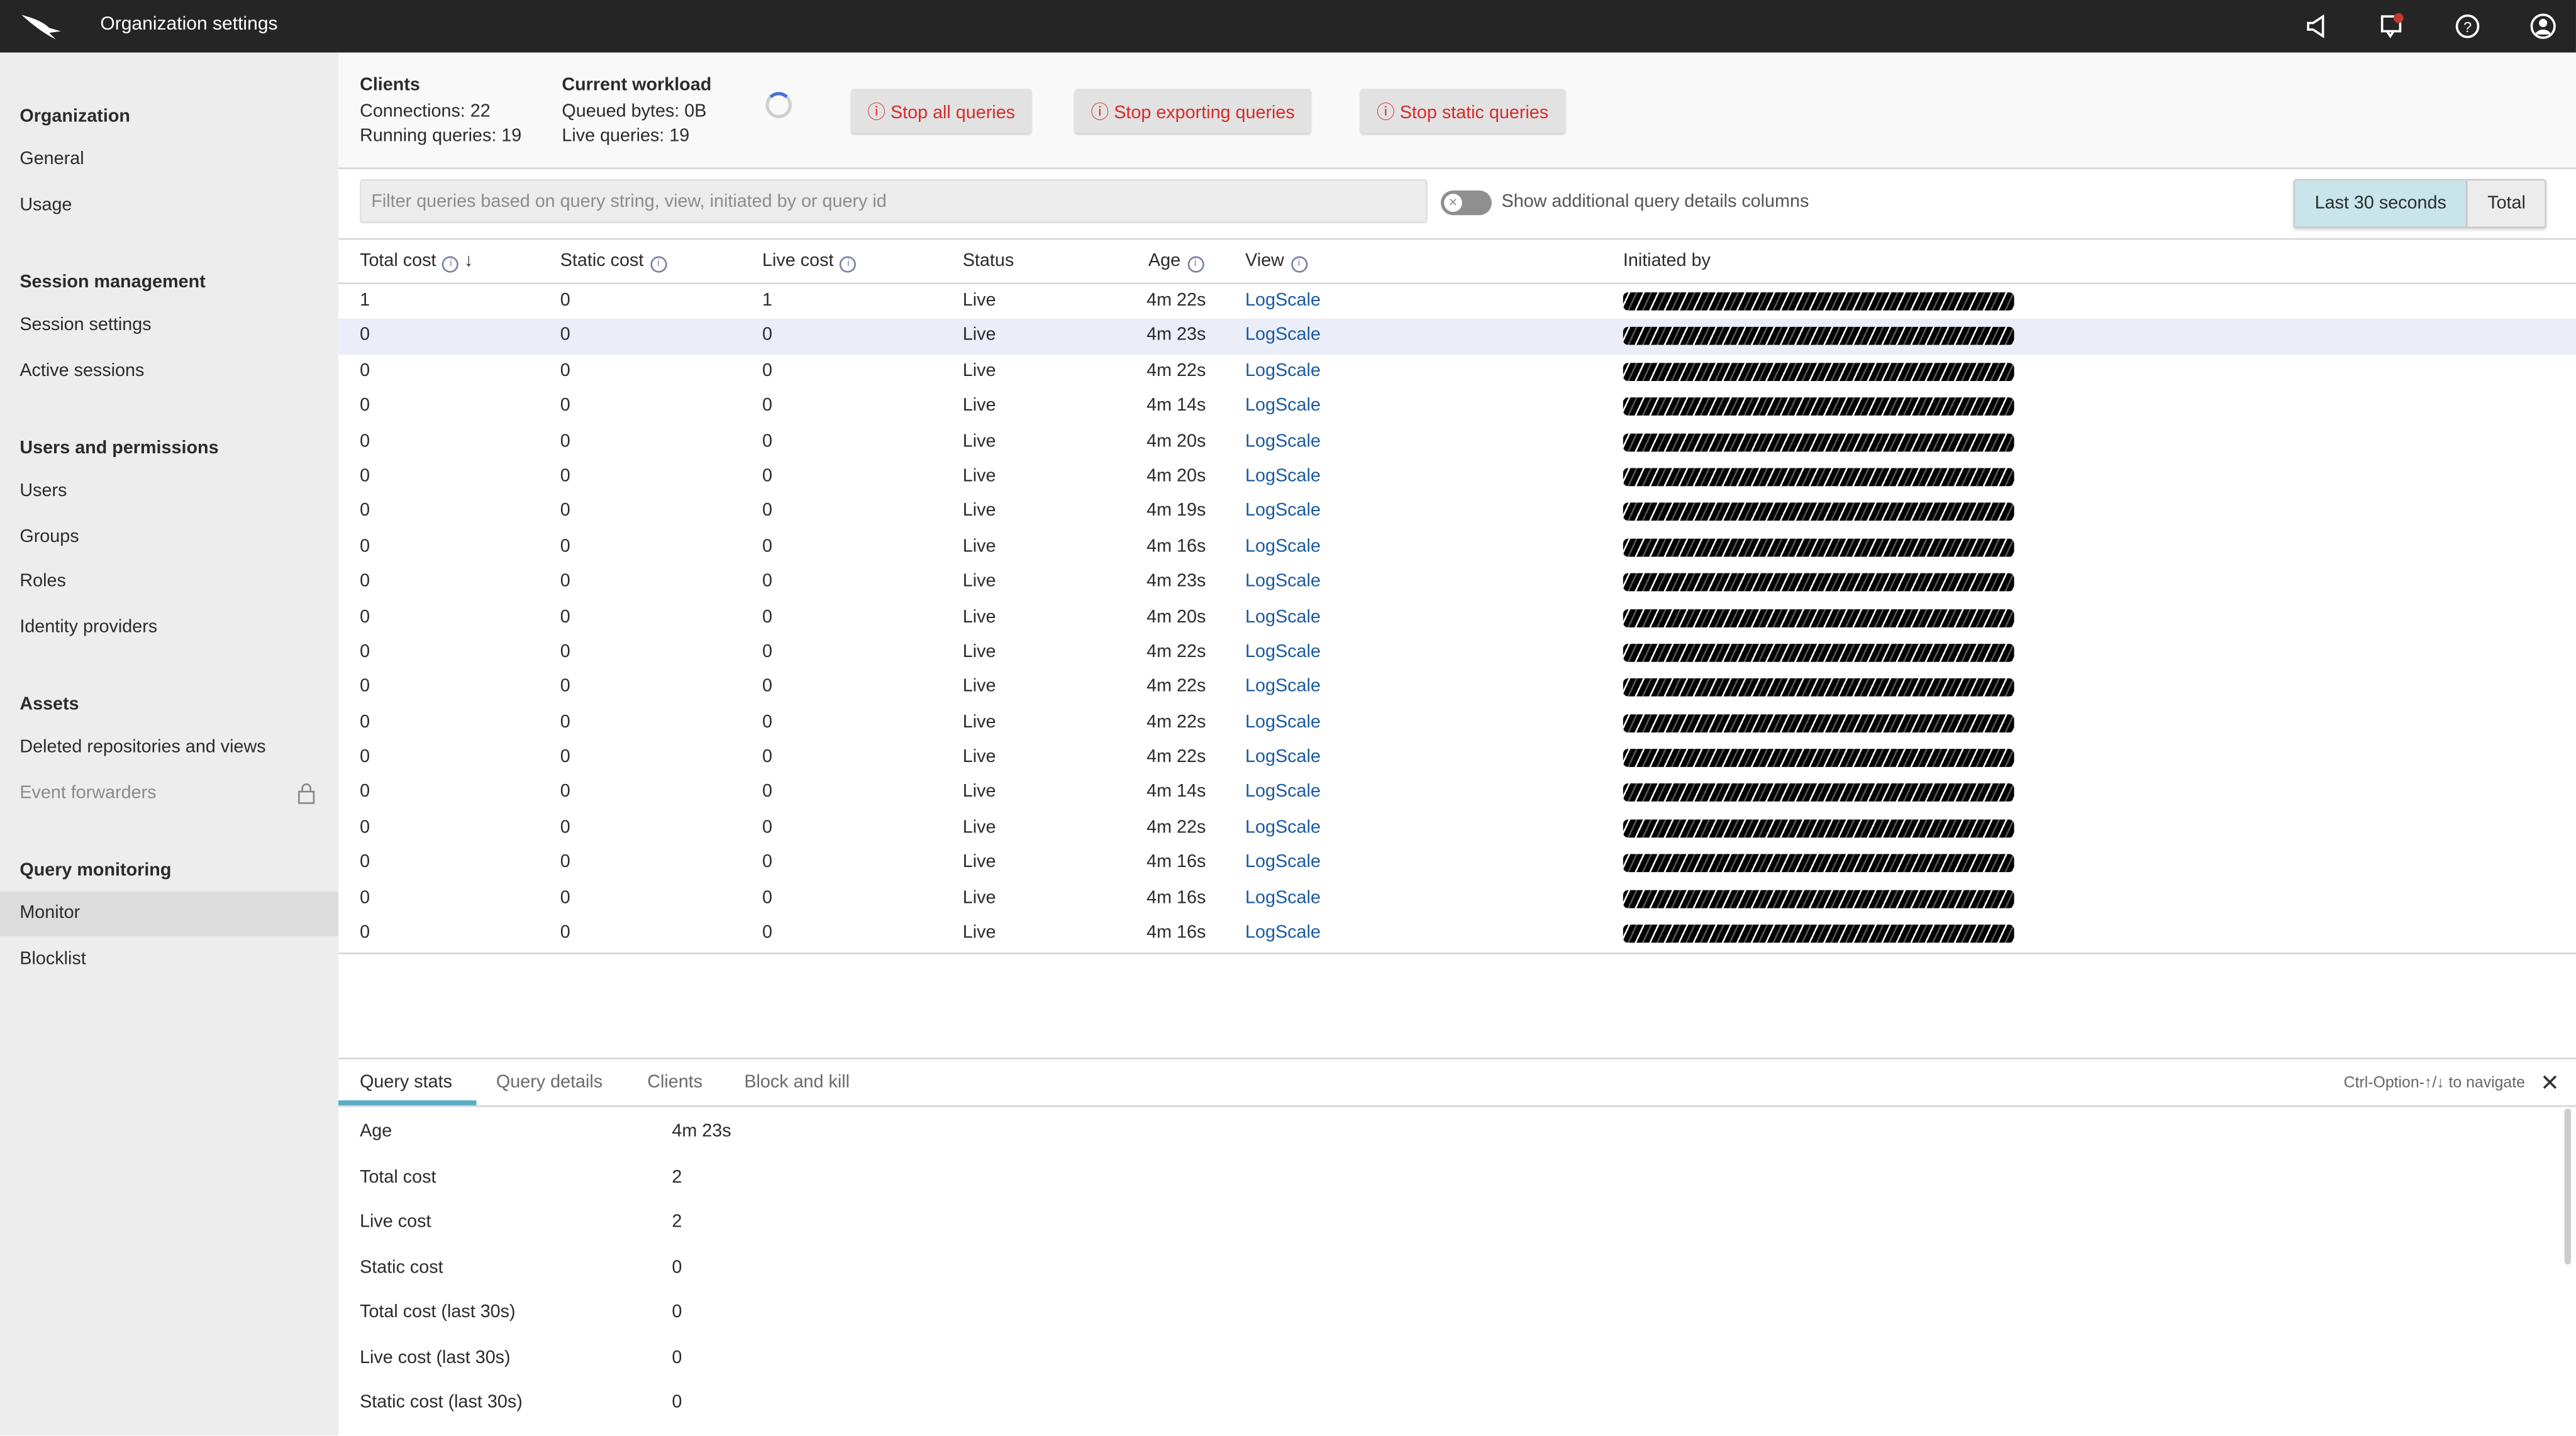  What do you see at coordinates (2381, 203) in the screenshot?
I see `segment-last-30-seconds: Last 30 seconds` at bounding box center [2381, 203].